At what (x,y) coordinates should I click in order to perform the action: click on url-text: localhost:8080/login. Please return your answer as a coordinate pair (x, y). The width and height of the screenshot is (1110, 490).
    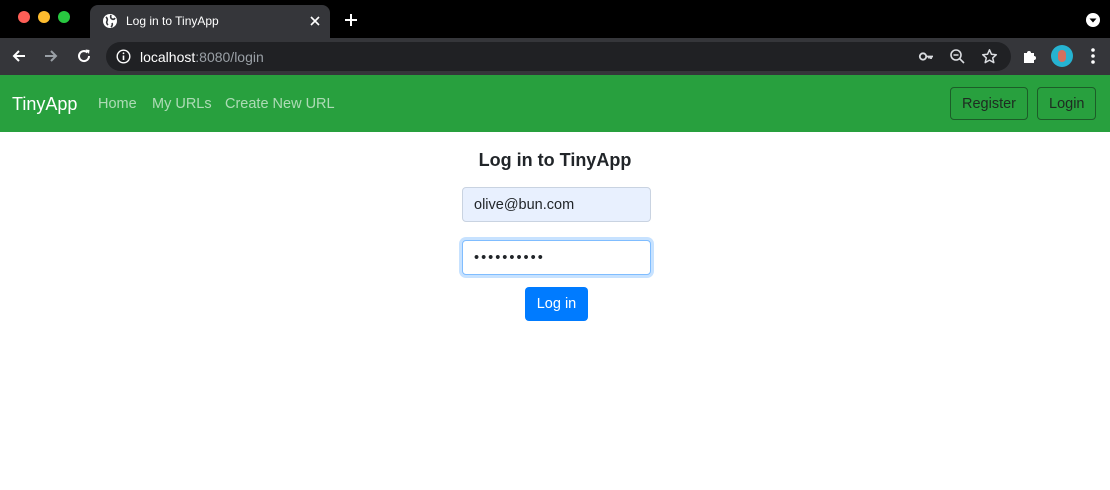
    Looking at the image, I should click on (202, 57).